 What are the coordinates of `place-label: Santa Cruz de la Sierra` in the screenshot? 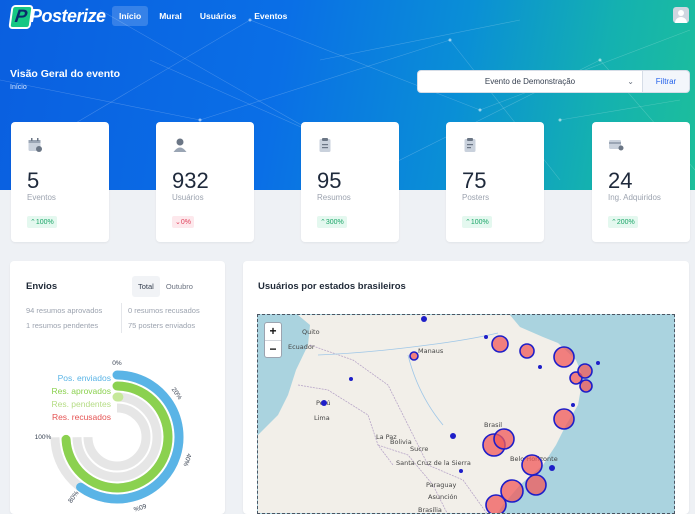 It's located at (433, 463).